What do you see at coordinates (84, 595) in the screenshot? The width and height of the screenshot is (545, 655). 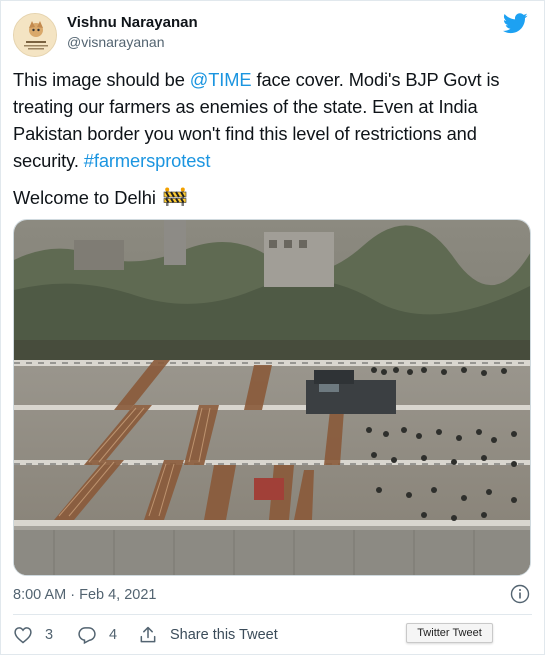 I see `tweet-timestamp: 8:00 AM · Feb 4, 2021` at bounding box center [84, 595].